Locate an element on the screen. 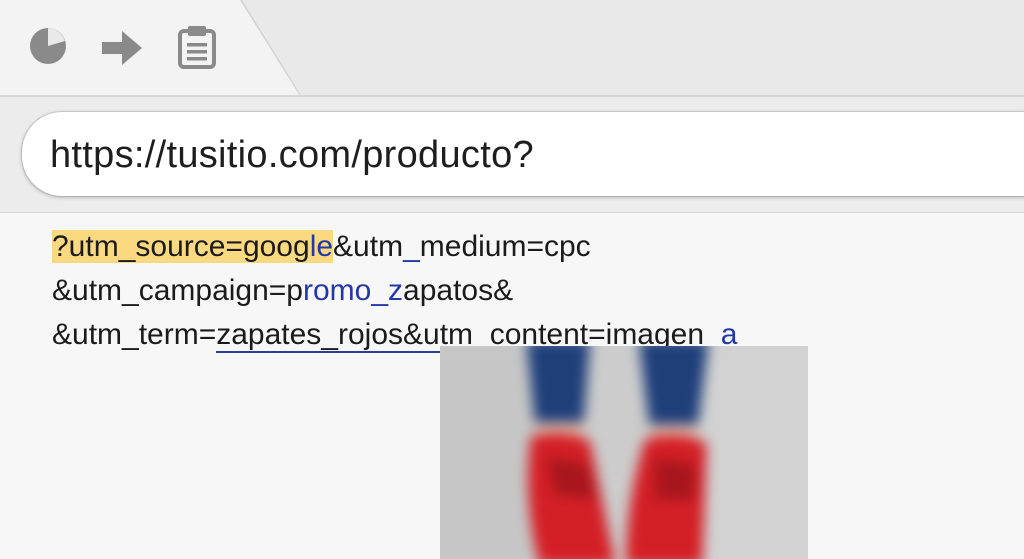 The image size is (1024, 559). forward-arrow-icon is located at coordinates (122, 48).